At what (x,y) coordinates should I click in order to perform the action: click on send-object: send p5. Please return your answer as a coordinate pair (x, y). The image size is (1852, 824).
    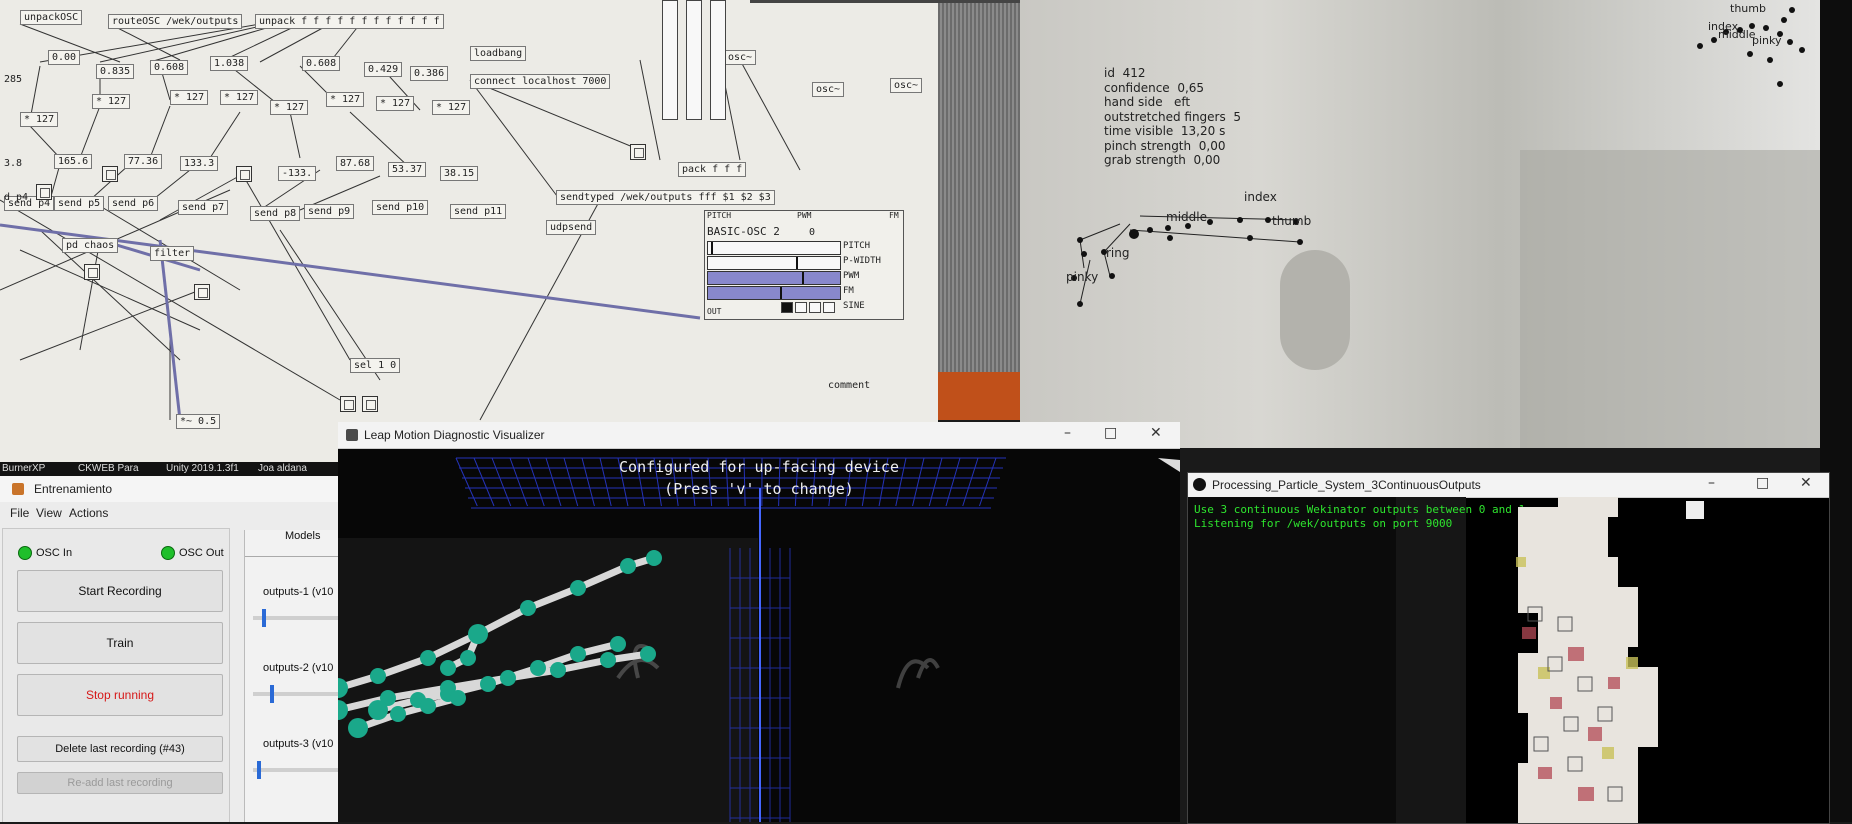
    Looking at the image, I should click on (79, 203).